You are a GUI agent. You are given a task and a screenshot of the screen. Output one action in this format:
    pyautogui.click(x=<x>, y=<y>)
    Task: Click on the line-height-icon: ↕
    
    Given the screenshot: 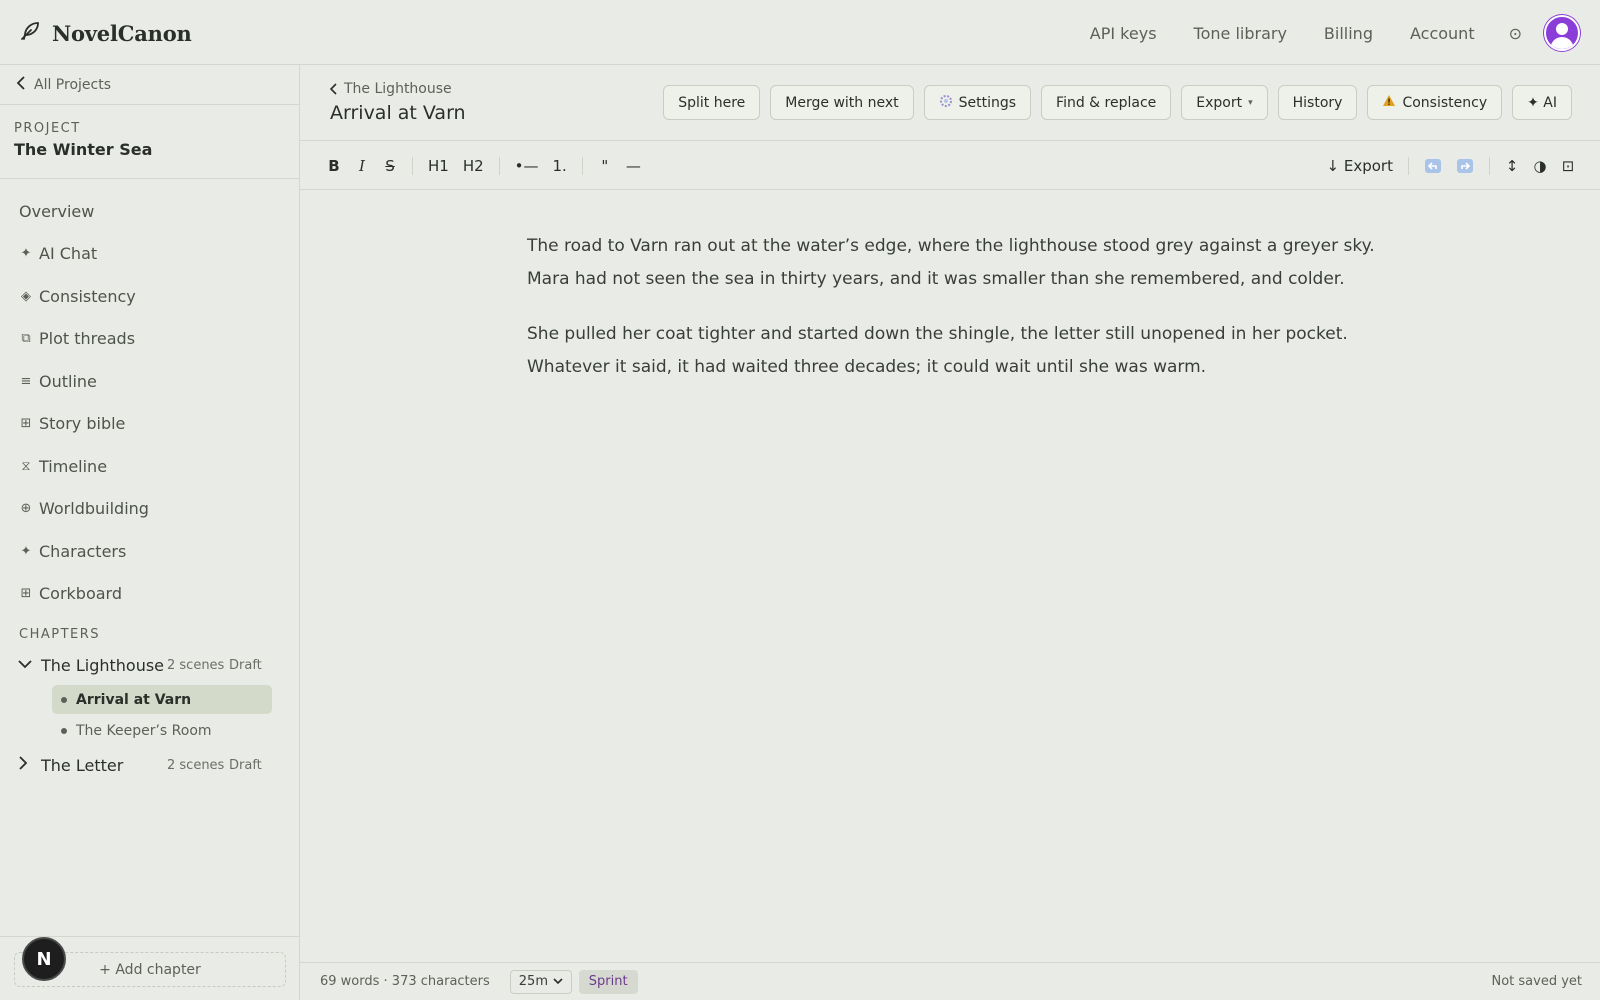 What is the action you would take?
    pyautogui.click(x=1512, y=166)
    